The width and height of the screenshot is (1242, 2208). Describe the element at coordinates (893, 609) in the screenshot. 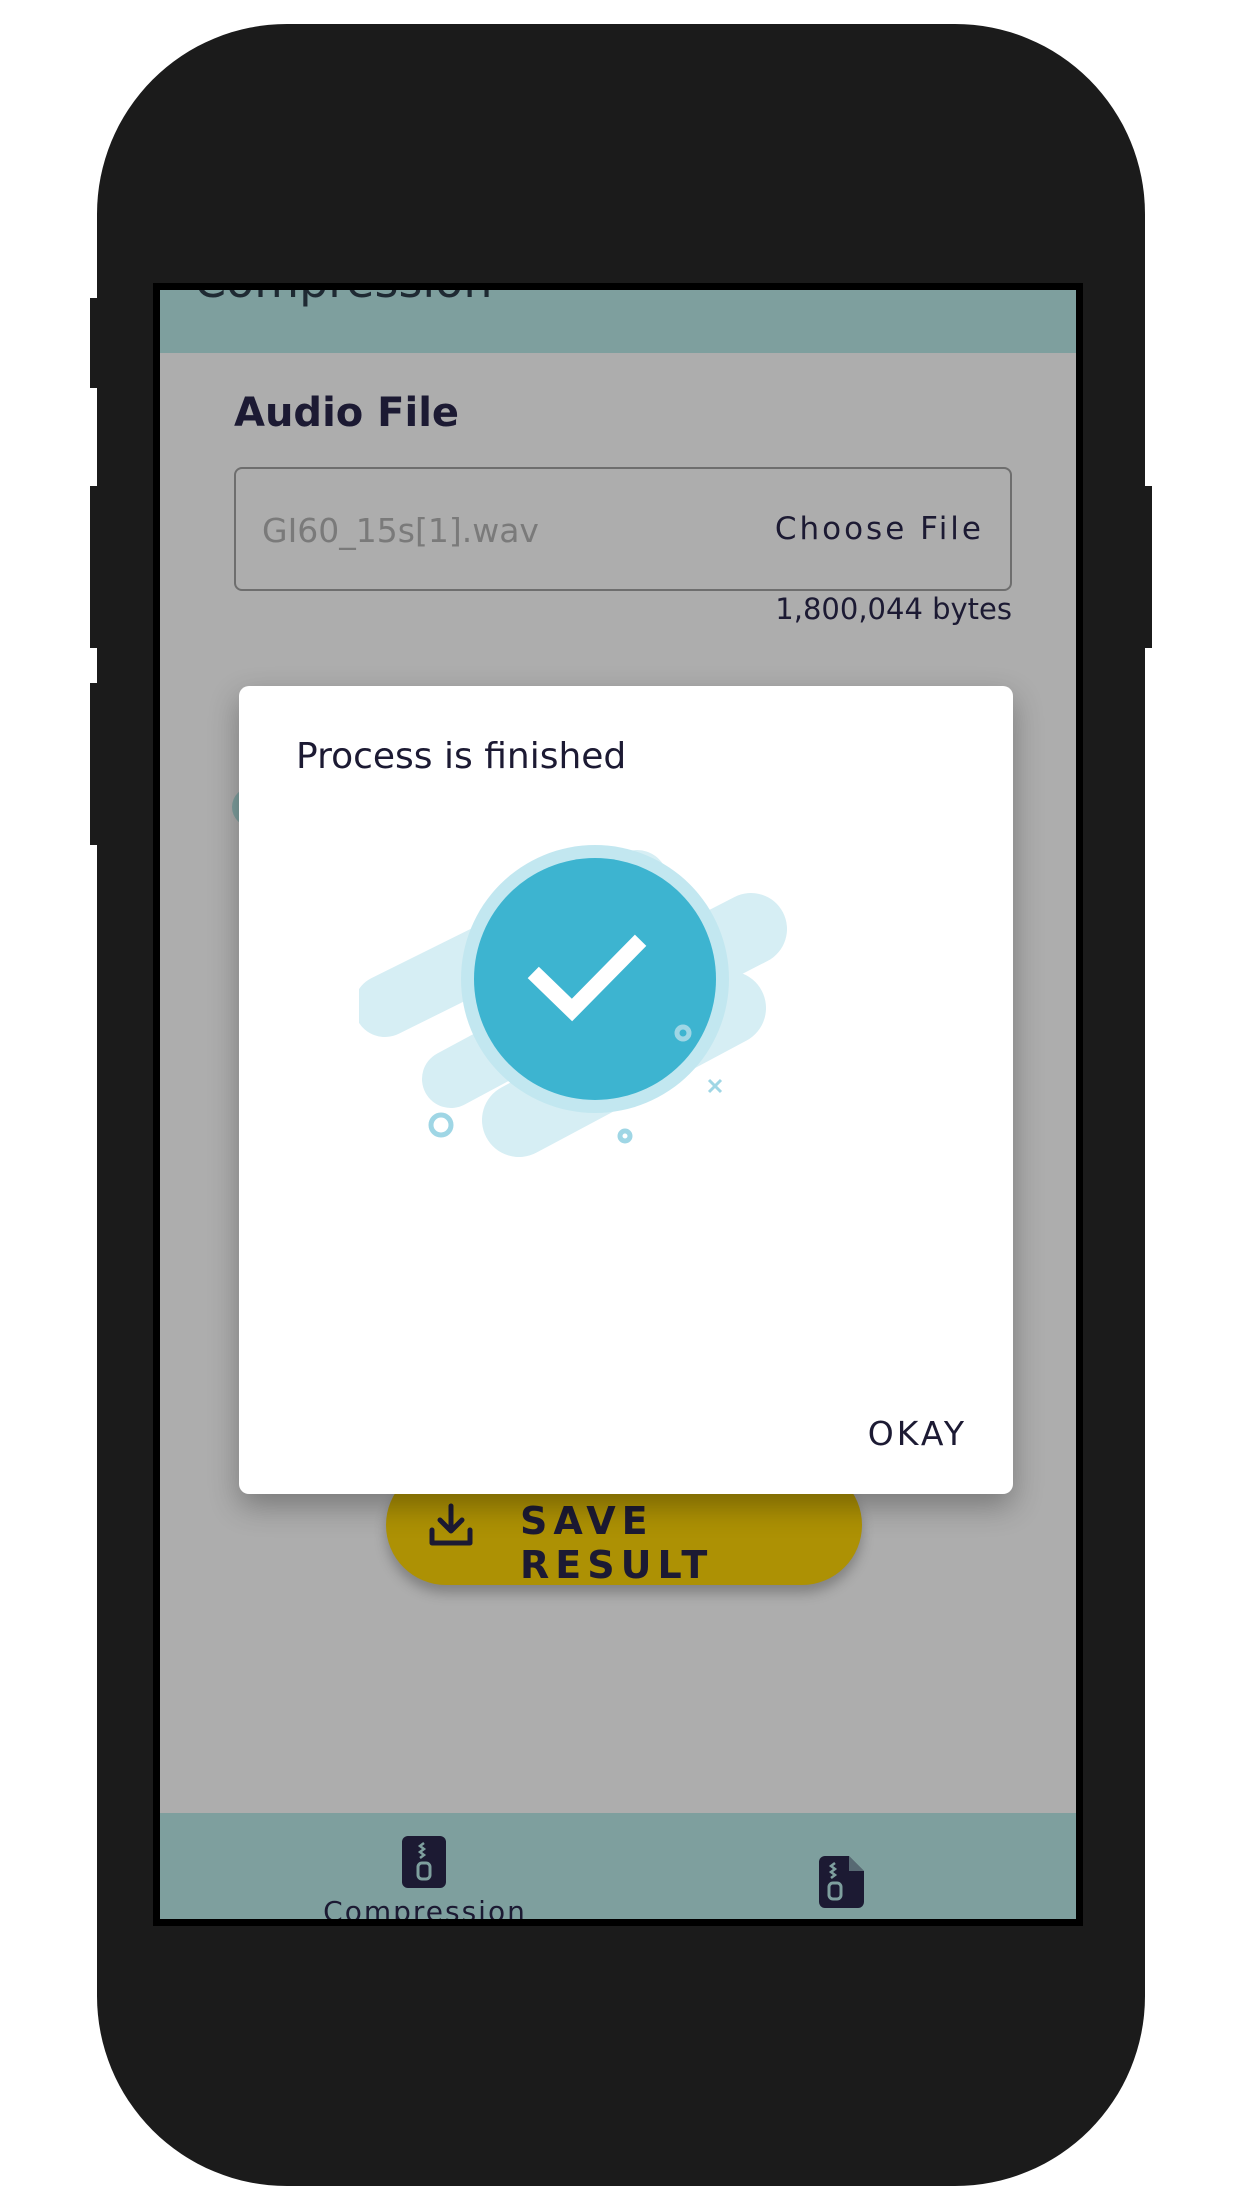

I see `file-size-text: 1,800,044 bytes` at that location.